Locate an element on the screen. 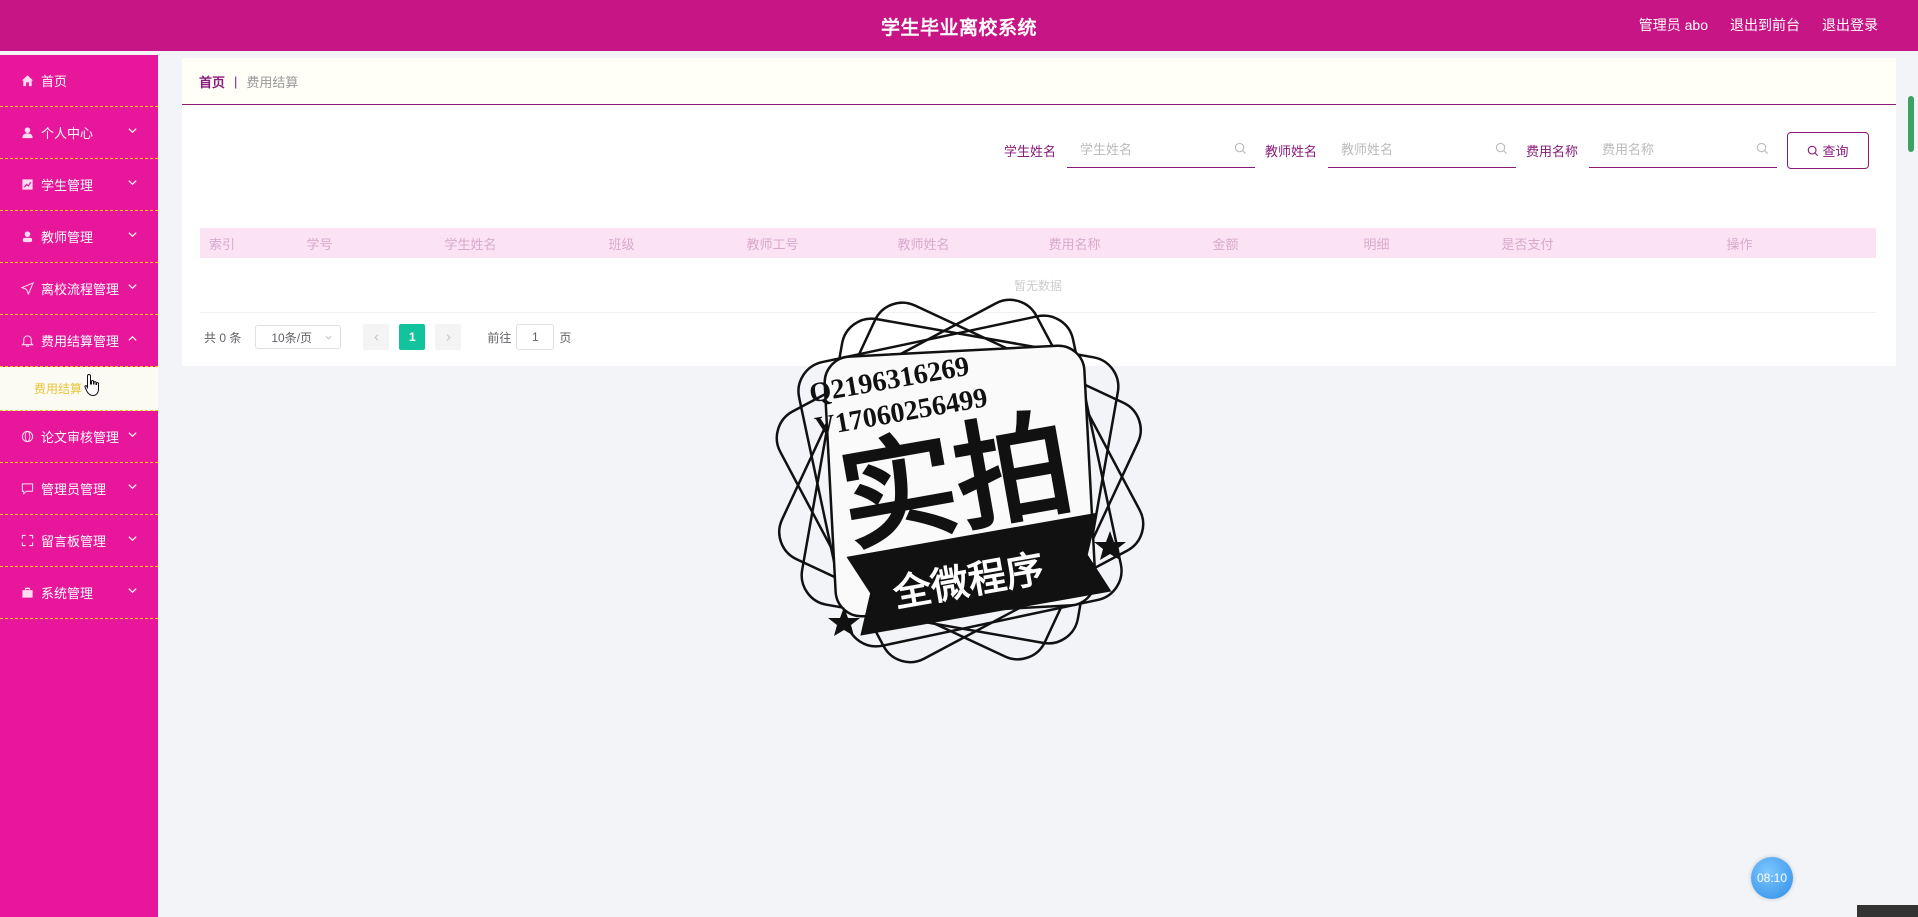 This screenshot has width=1918, height=917. star-icon is located at coordinates (1110, 545).